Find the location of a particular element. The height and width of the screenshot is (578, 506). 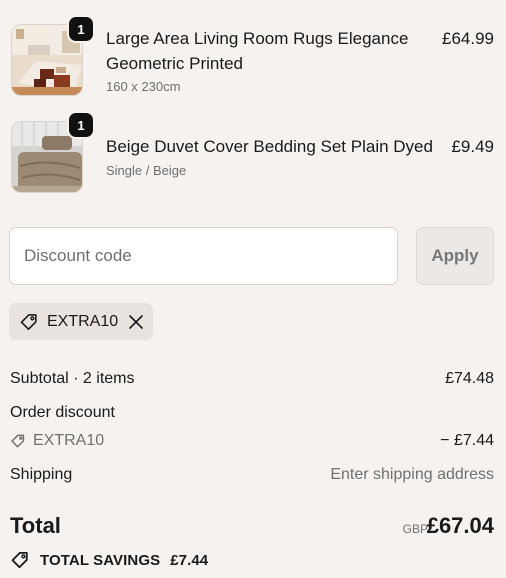

product-name-line: Geometric Printed is located at coordinates (174, 63).